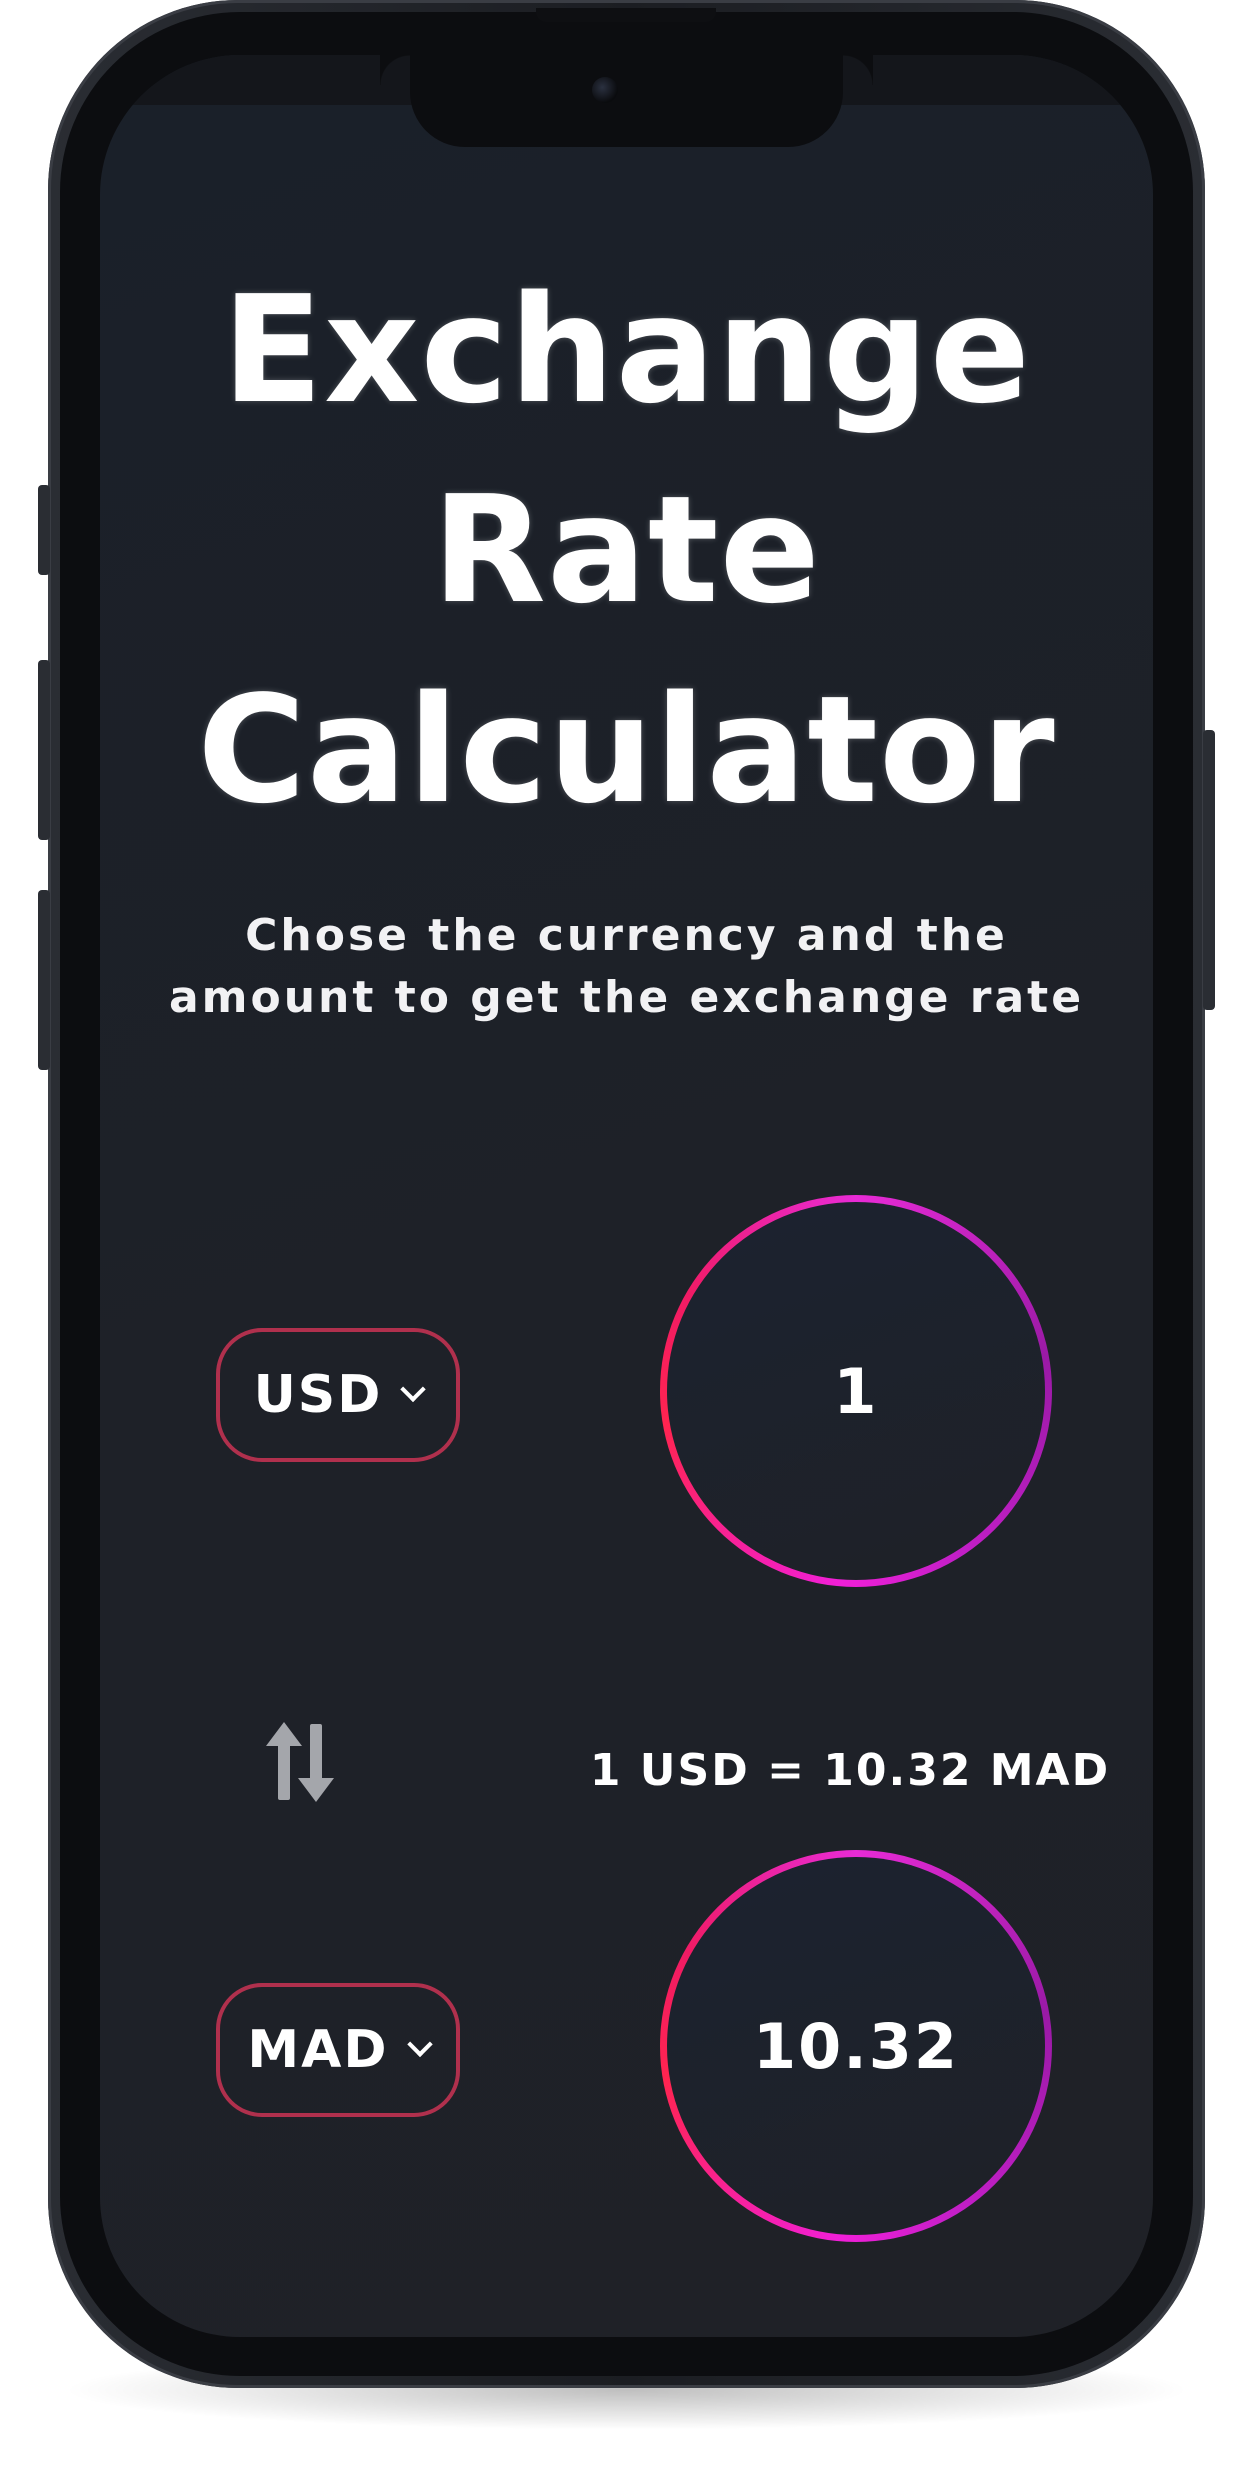  What do you see at coordinates (44, 750) in the screenshot?
I see `volume-up-button` at bounding box center [44, 750].